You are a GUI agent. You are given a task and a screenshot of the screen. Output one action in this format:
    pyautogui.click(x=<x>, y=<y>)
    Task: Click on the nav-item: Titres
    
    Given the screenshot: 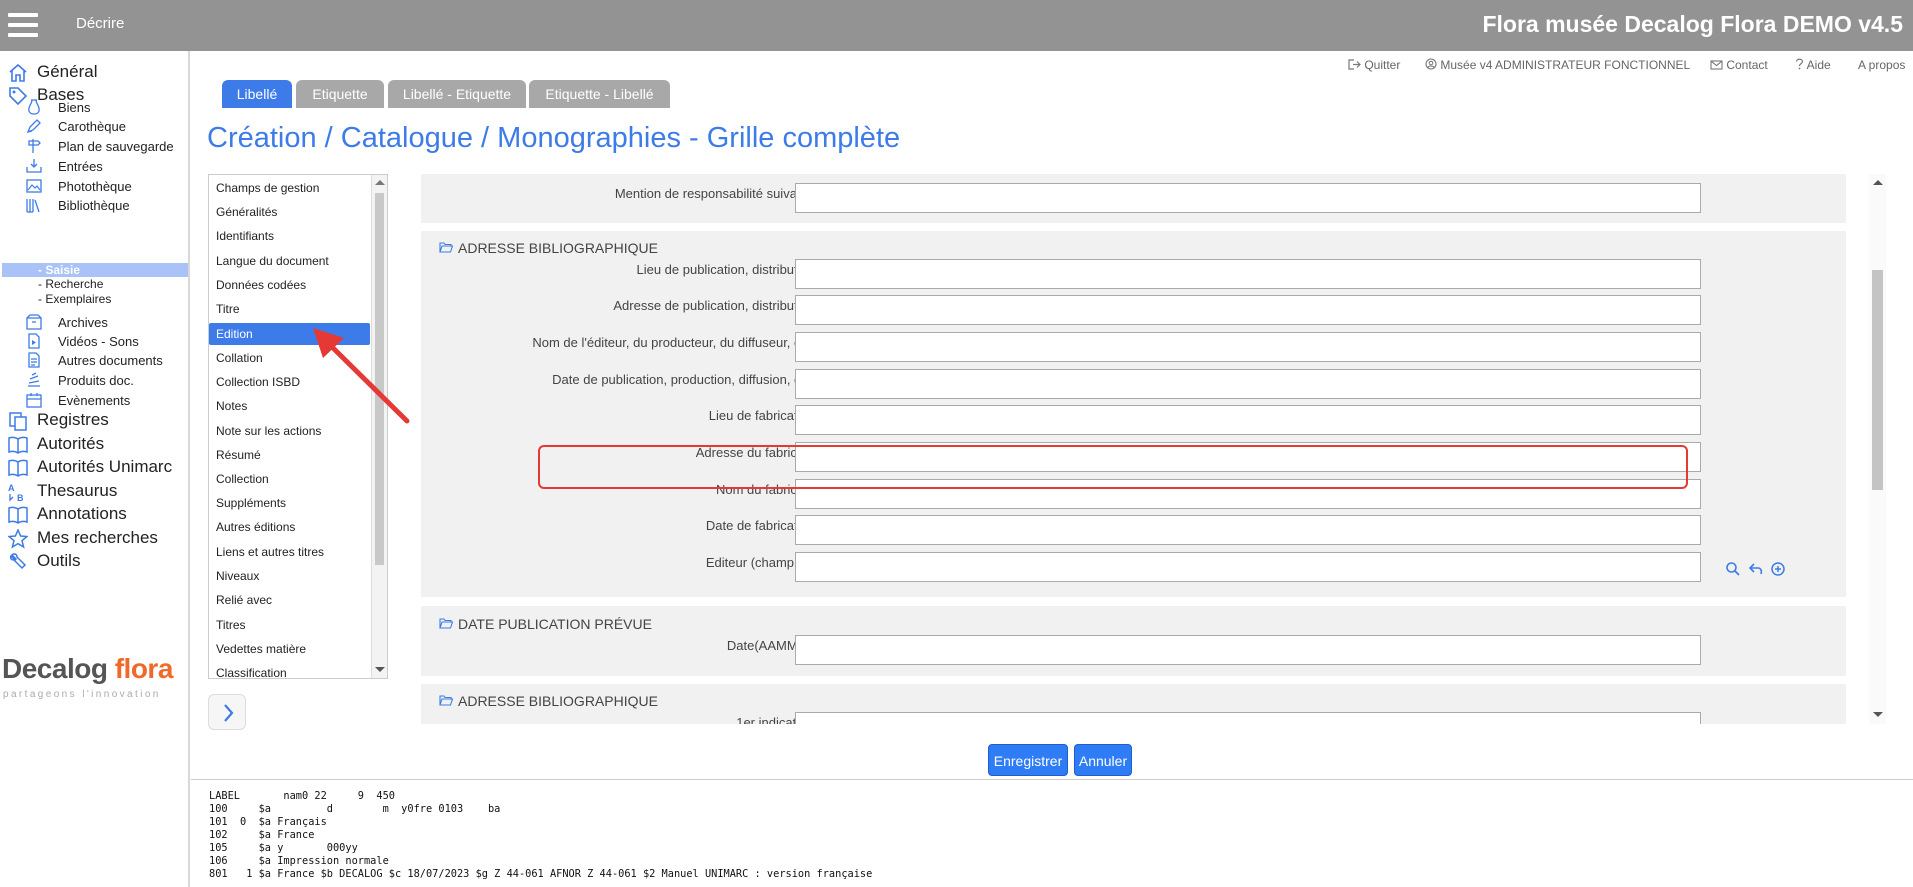 What is the action you would take?
    pyautogui.click(x=289, y=625)
    